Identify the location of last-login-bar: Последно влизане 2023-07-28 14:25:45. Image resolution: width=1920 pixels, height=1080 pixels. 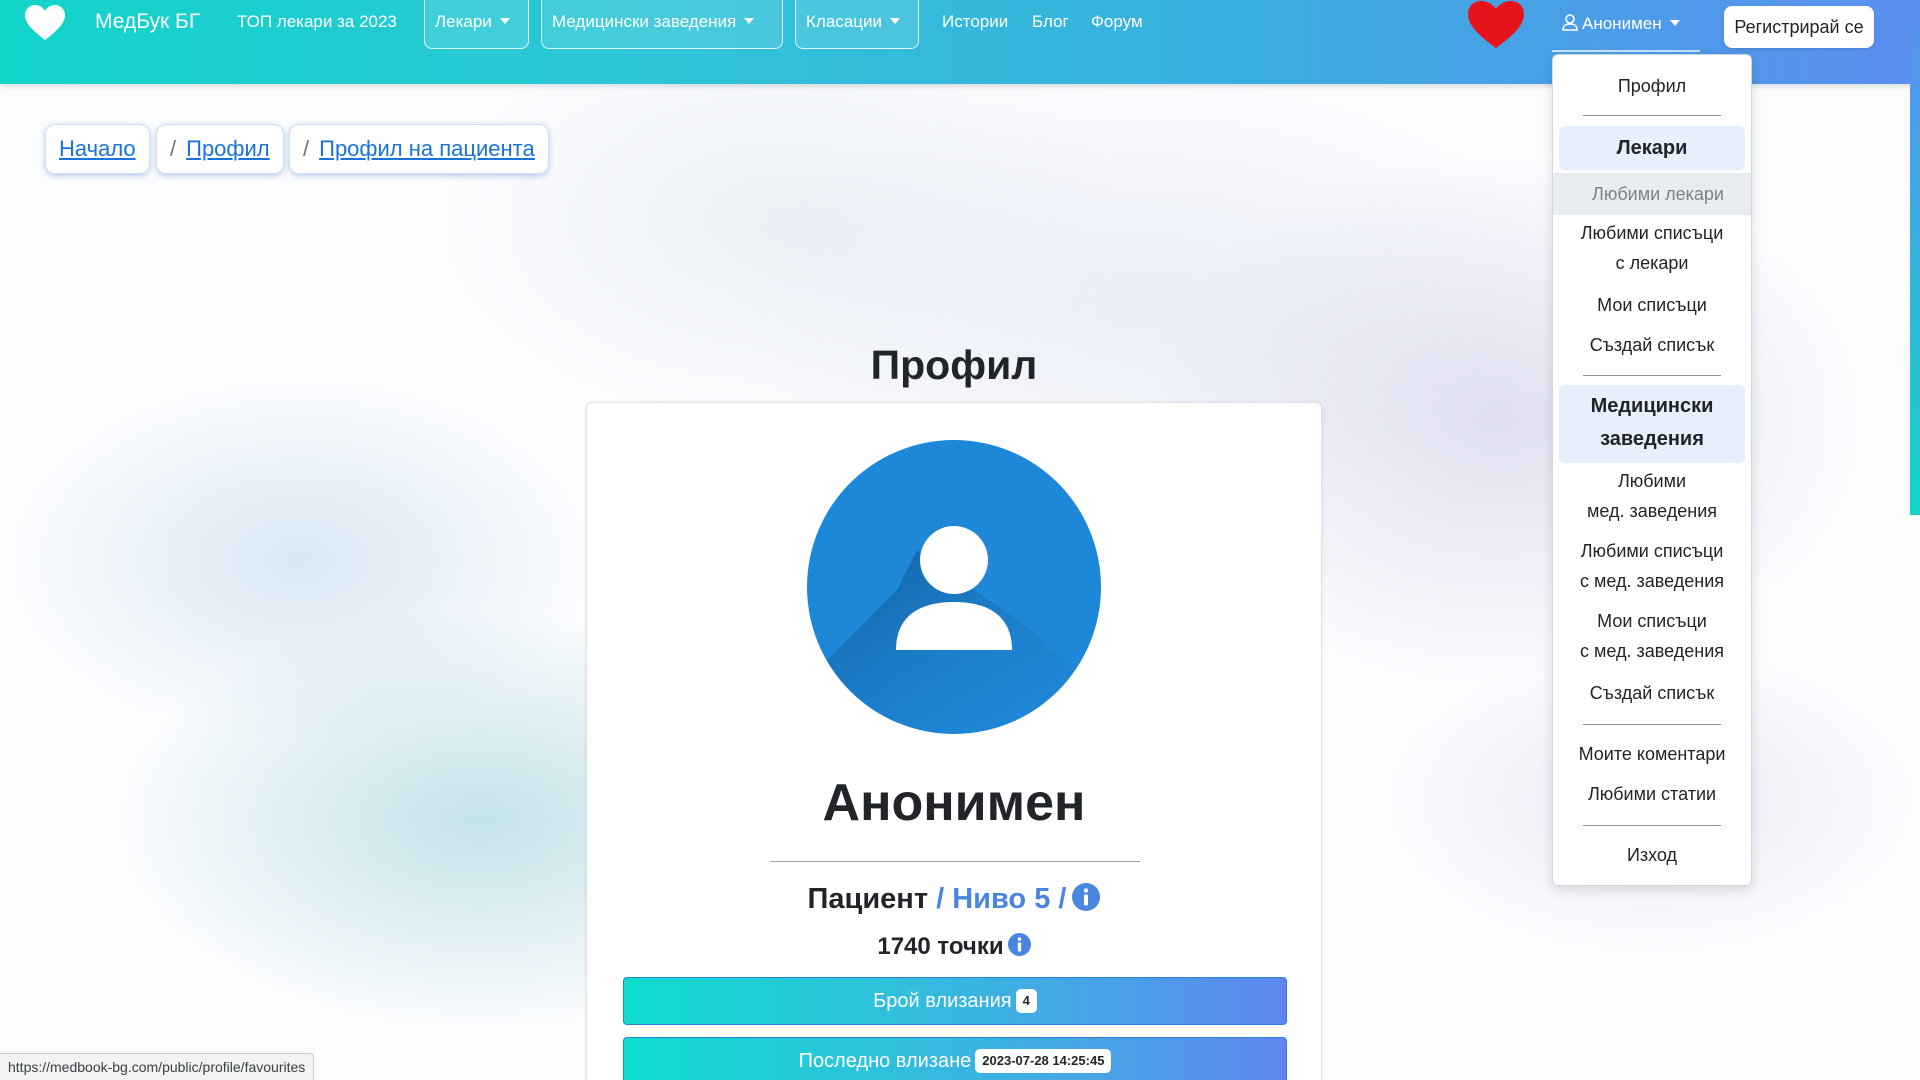
(955, 1058).